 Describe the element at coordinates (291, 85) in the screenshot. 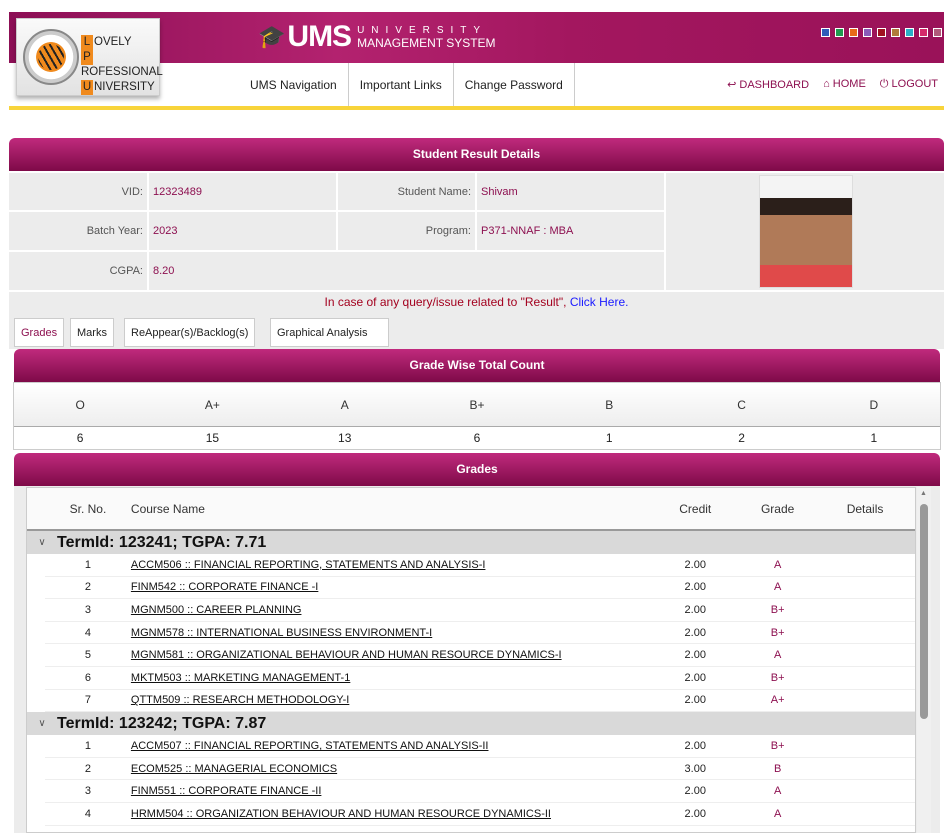

I see `nav-ums-navigation: UMS Navigation` at that location.